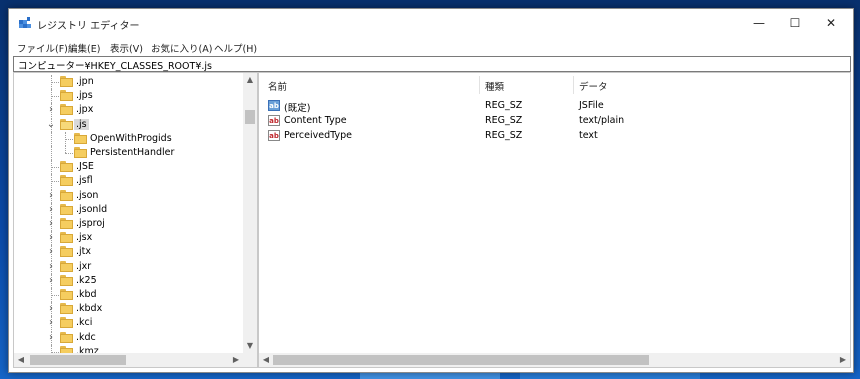 The height and width of the screenshot is (379, 860). Describe the element at coordinates (128, 323) in the screenshot. I see `tree-item: › .kci` at that location.